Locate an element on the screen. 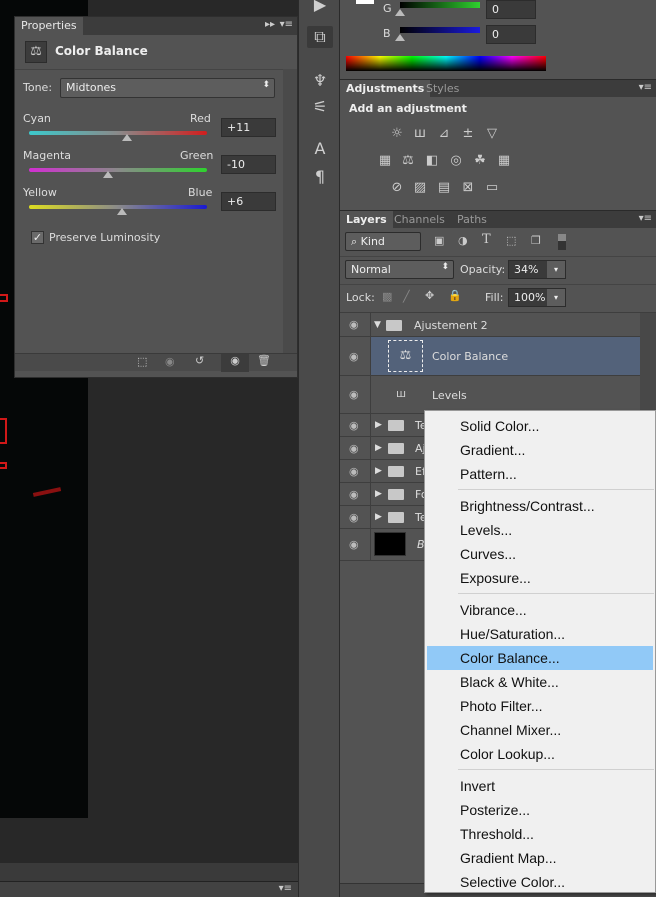 The height and width of the screenshot is (897, 656). gradient-map-icon: ▭ is located at coordinates (492, 188).